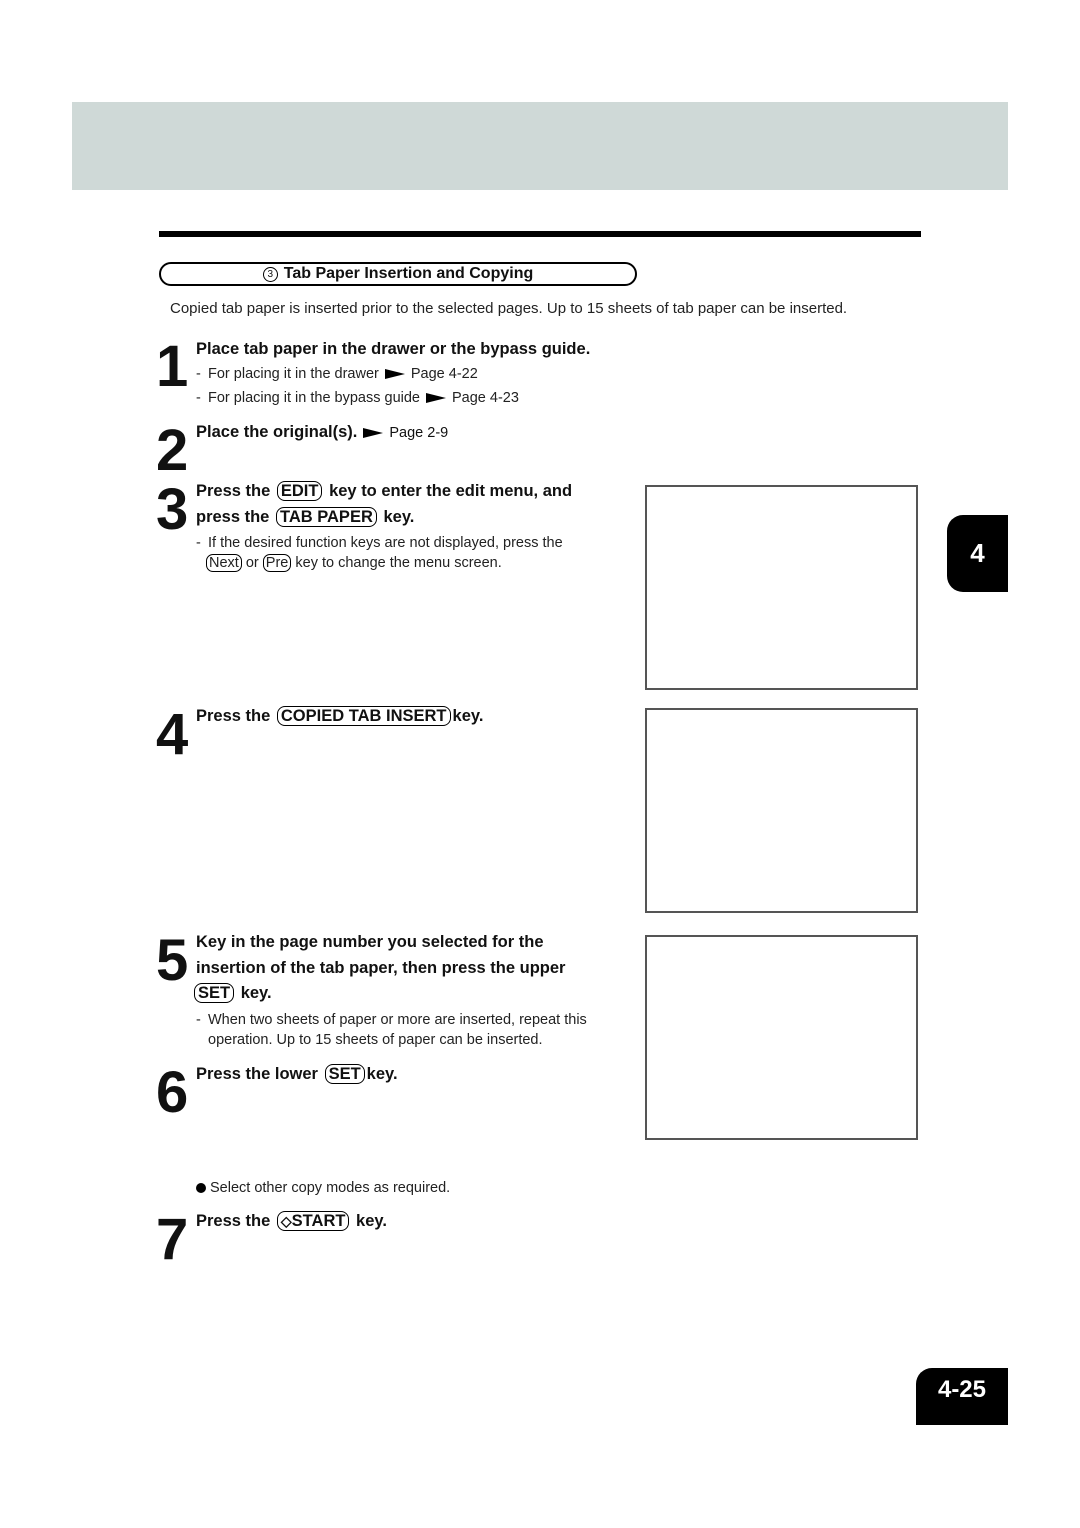  What do you see at coordinates (416, 1188) in the screenshot?
I see `bullet-note: Select other copy modes as required.` at bounding box center [416, 1188].